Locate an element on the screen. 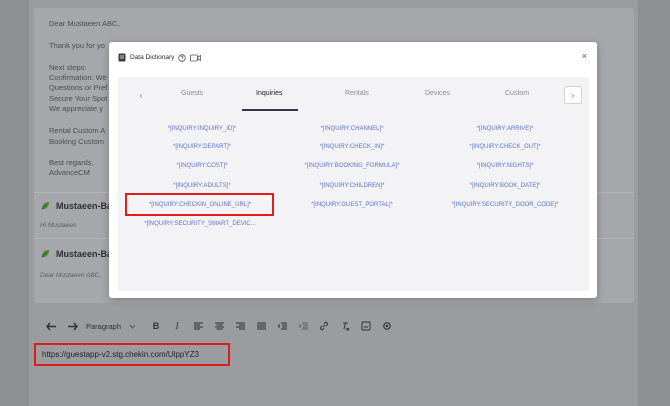 The width and height of the screenshot is (670, 406). token-booking-formula: *[INQUIRY:BOOKING_FORMULA]* is located at coordinates (352, 166).